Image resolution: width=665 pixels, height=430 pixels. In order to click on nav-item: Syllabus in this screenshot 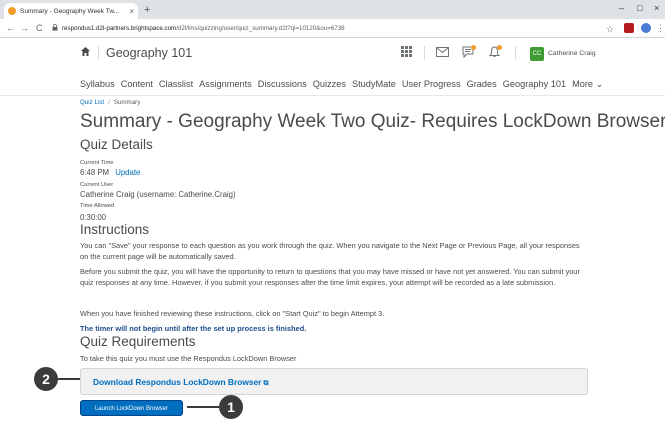, I will do `click(97, 84)`.